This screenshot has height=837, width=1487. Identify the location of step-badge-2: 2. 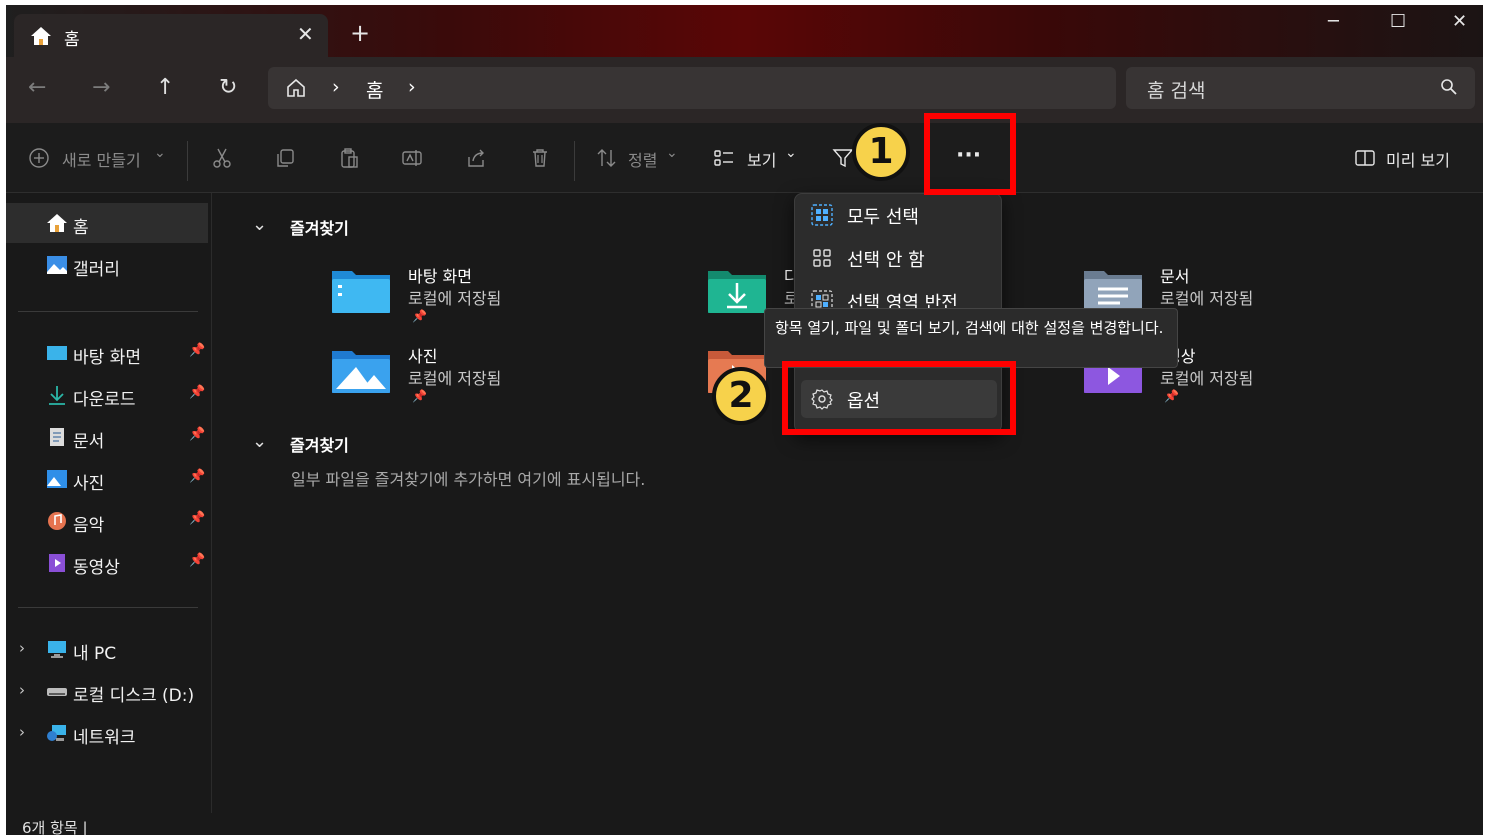
(741, 396).